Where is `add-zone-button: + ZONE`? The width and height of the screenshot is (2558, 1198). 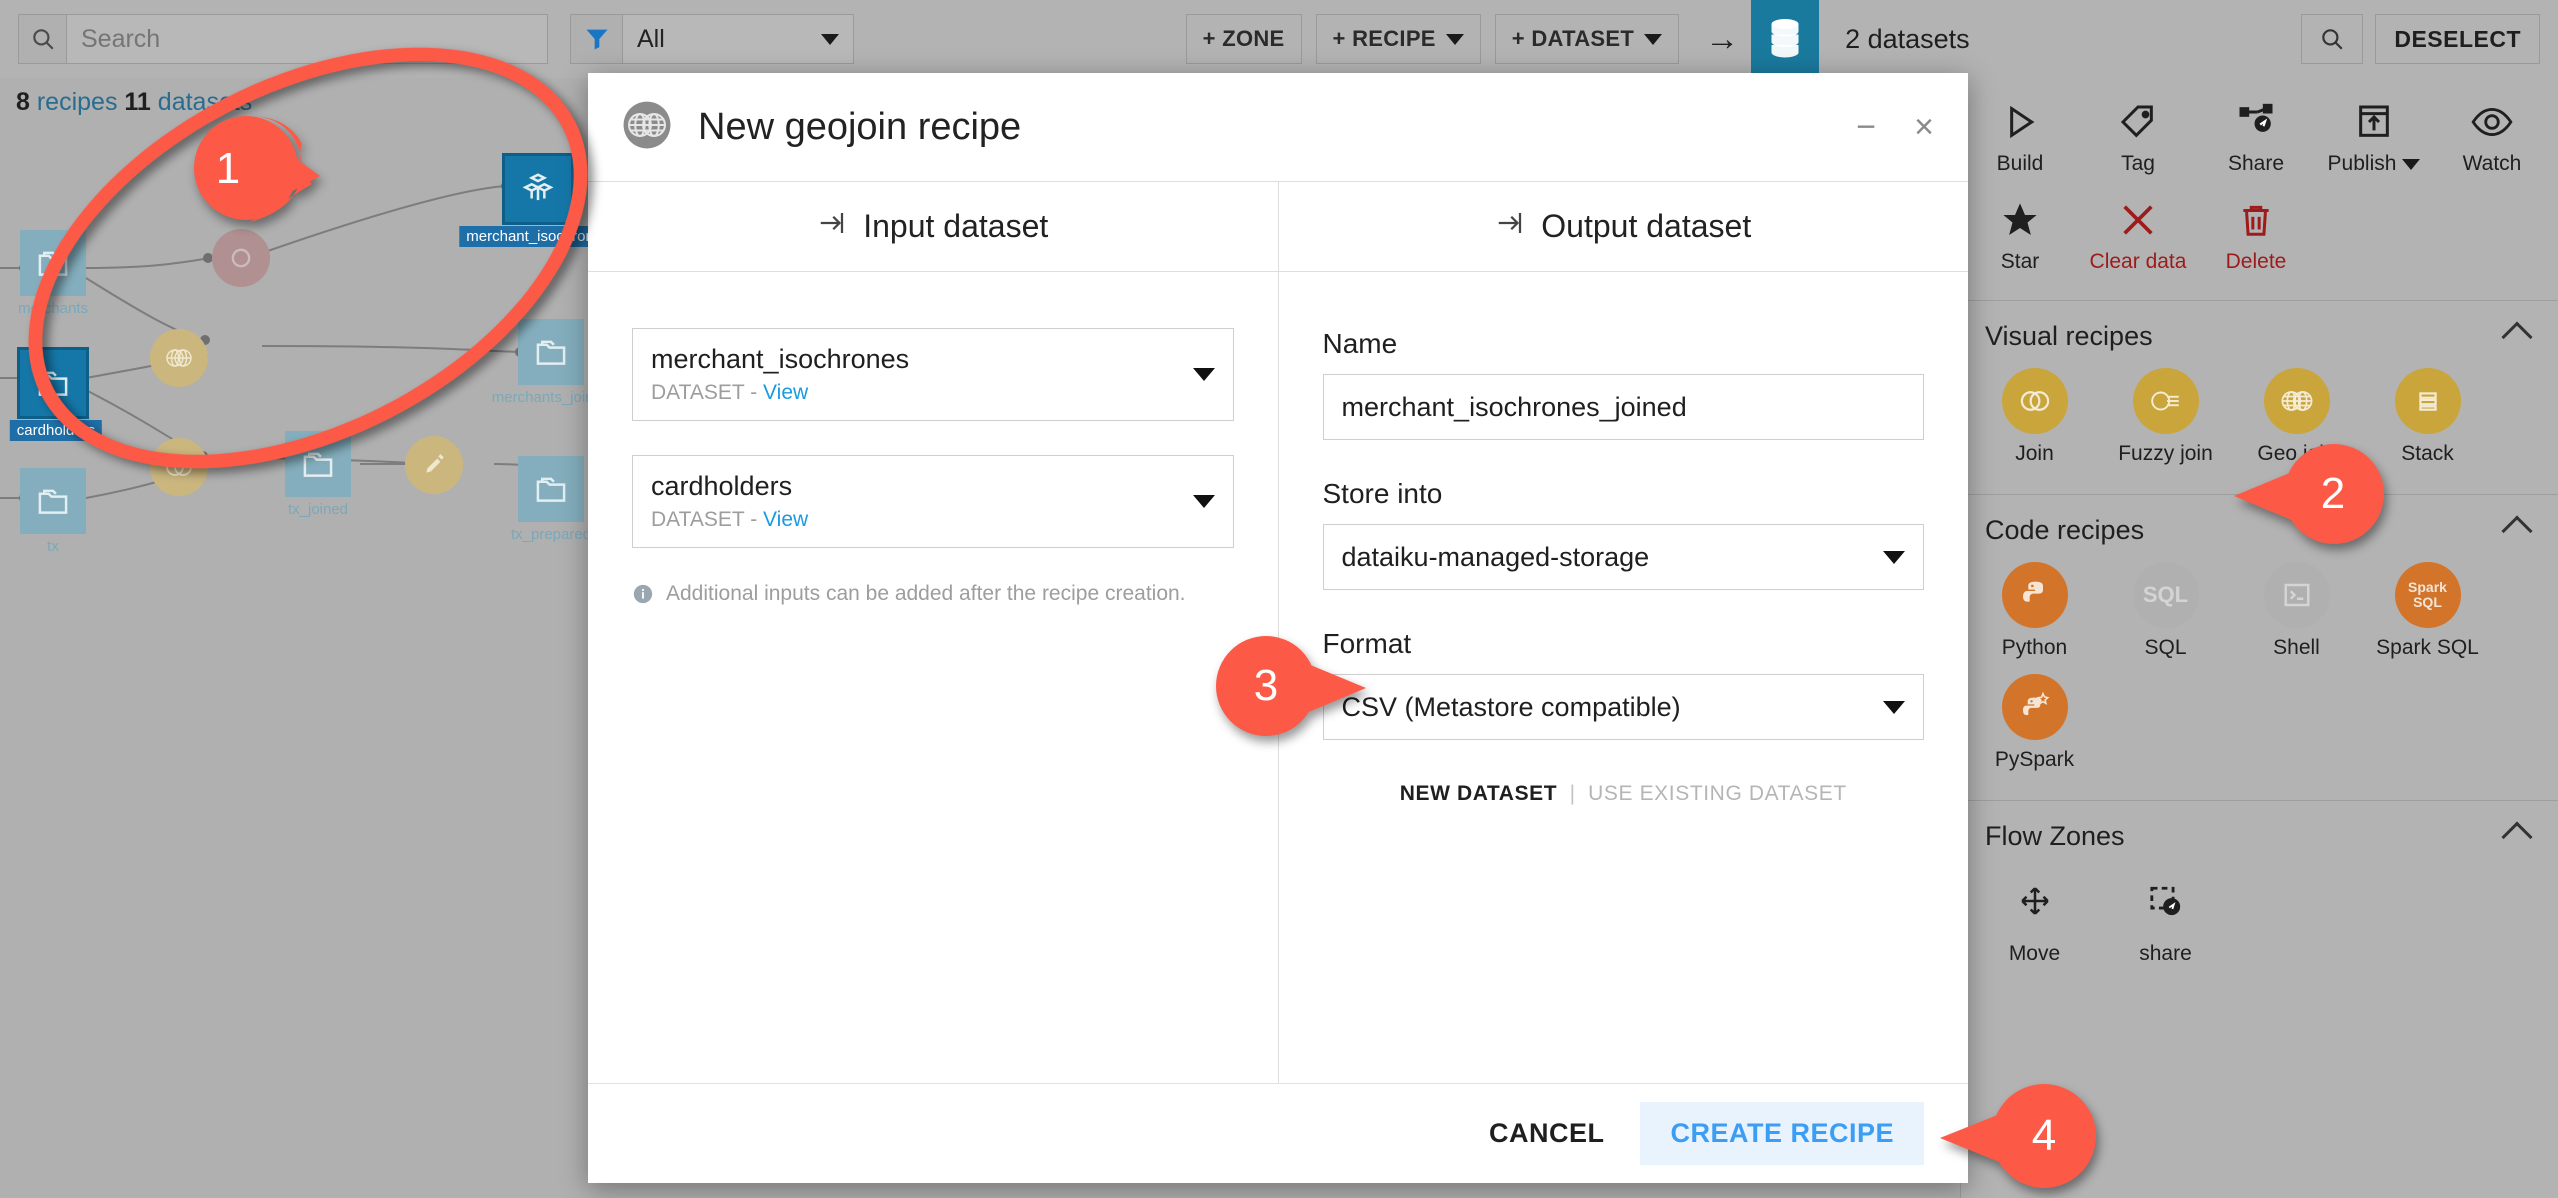
add-zone-button: + ZONE is located at coordinates (1243, 39).